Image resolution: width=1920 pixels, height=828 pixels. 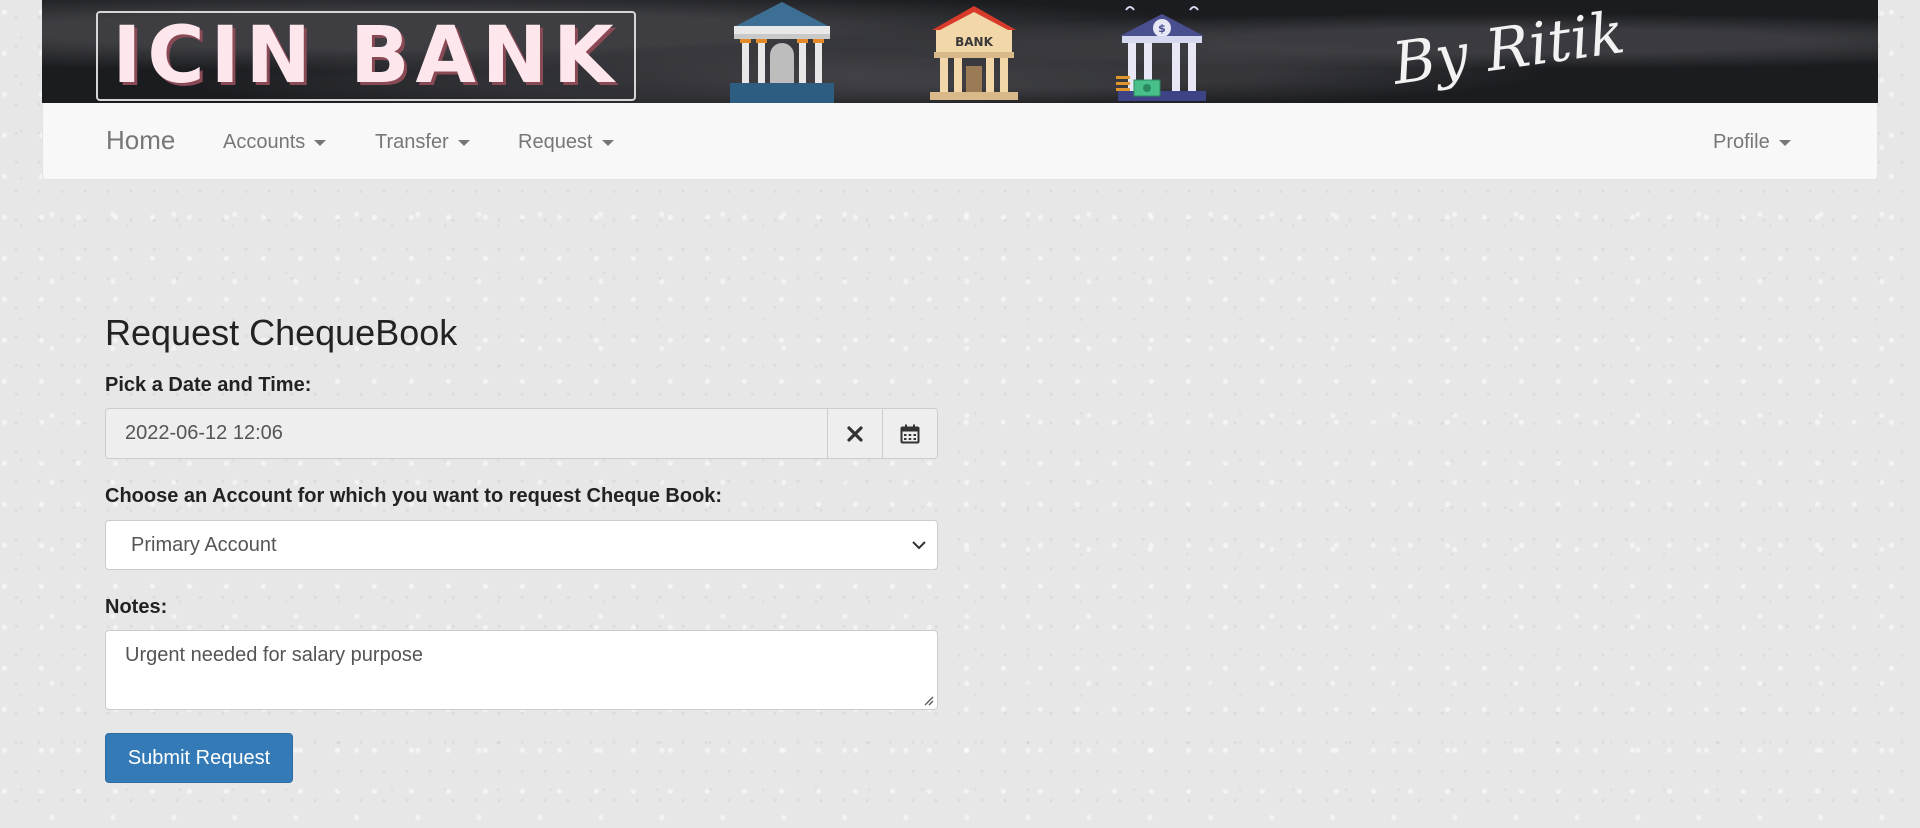 I want to click on nav-home-link: Home, so click(x=140, y=140).